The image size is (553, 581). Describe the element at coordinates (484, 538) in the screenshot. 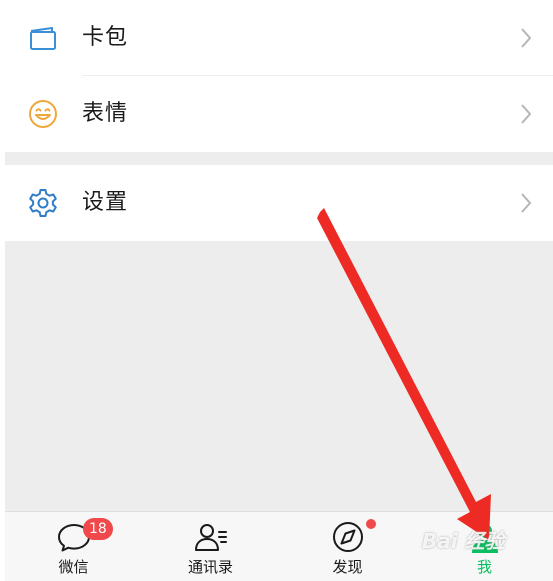

I see `person-icon` at that location.